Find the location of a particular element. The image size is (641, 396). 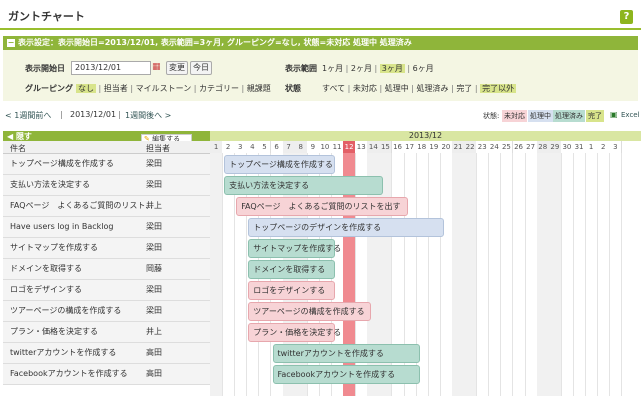

task-name: プラン・価格を決定する is located at coordinates (54, 332).